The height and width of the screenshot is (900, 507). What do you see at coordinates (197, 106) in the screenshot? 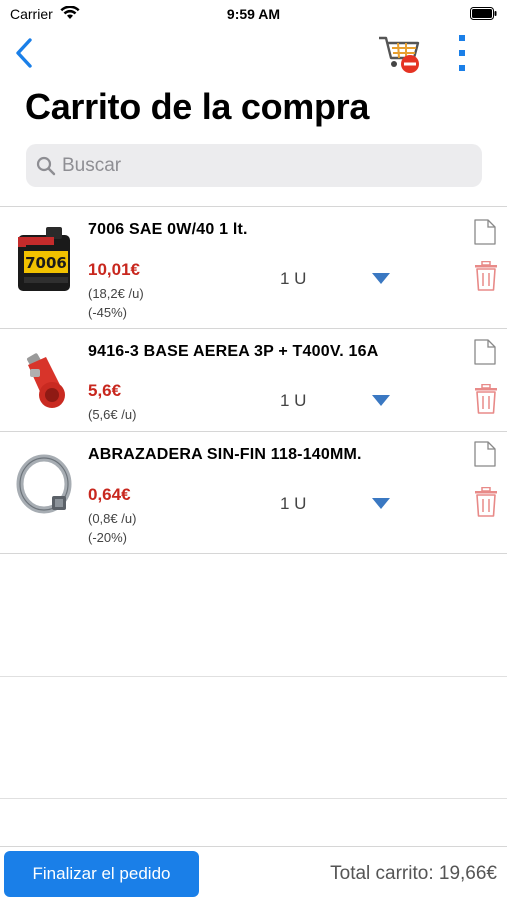
I see `page-title: Carrito de la compra` at bounding box center [197, 106].